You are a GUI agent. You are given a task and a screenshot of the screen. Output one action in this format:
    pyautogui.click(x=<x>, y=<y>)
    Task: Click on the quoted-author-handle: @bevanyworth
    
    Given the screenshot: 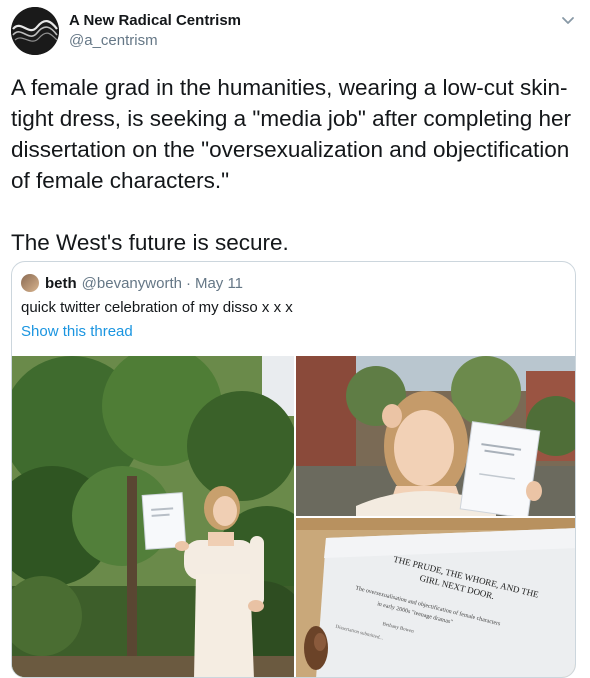 What is the action you would take?
    pyautogui.click(x=132, y=283)
    